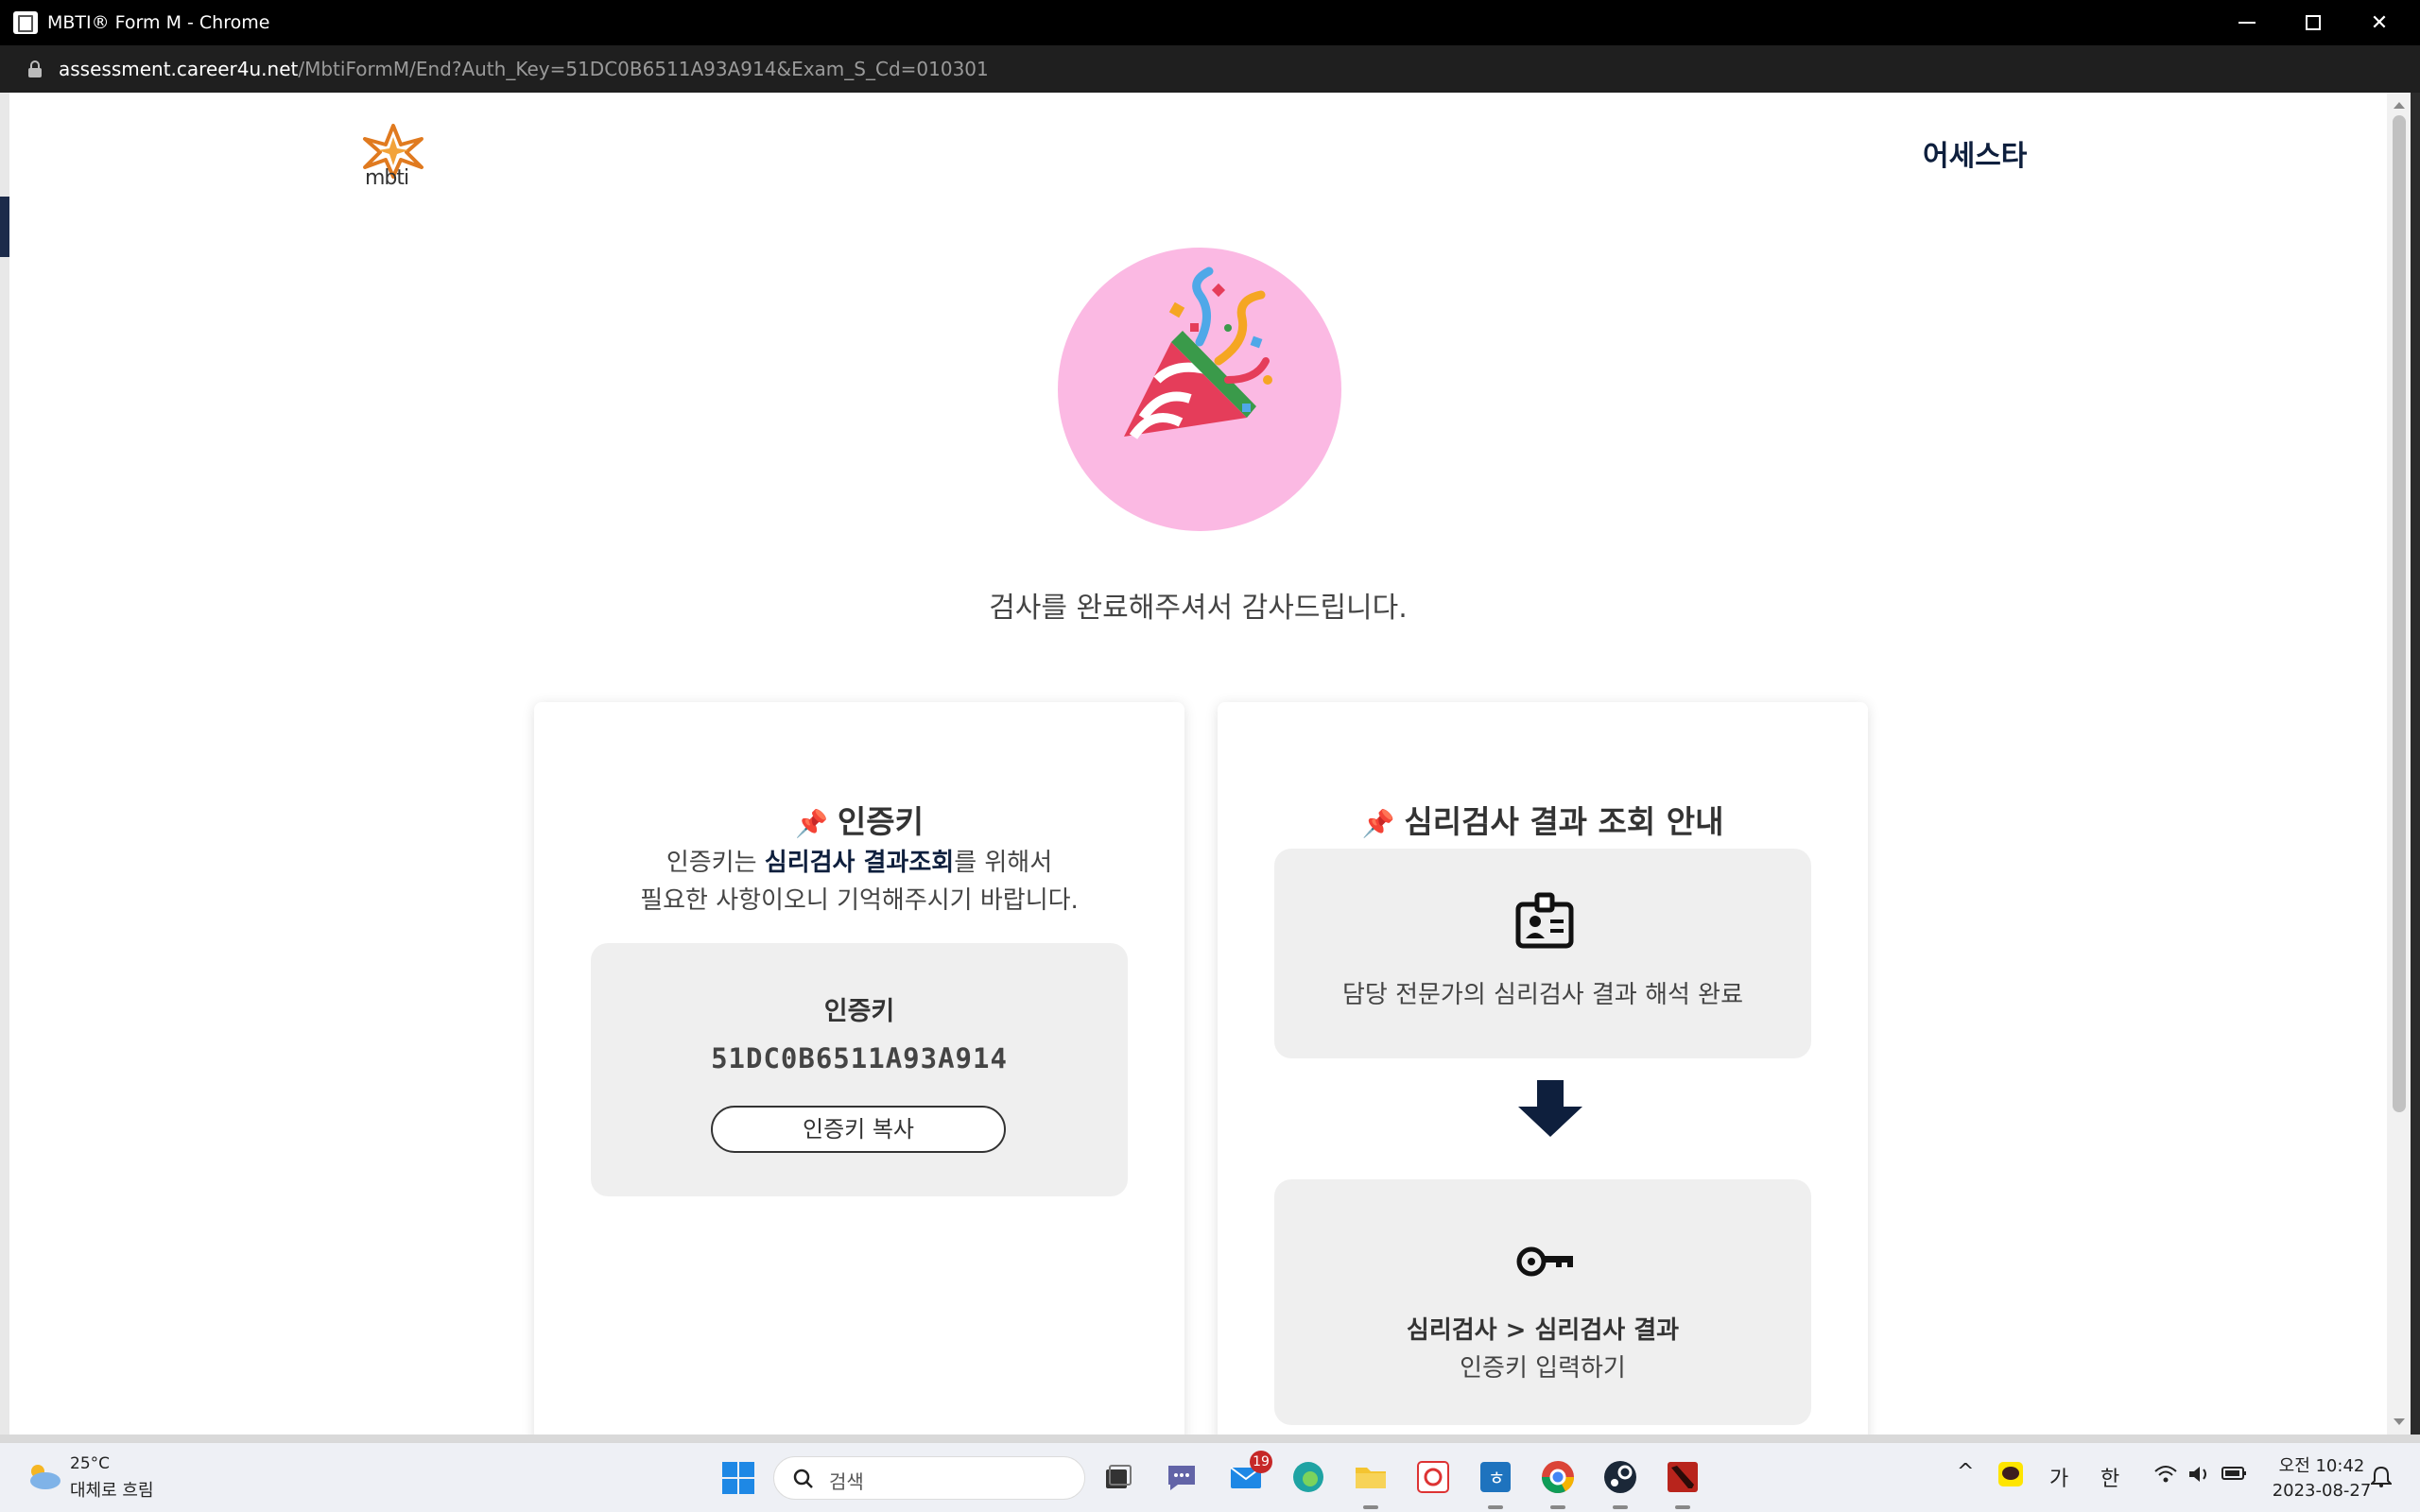 This screenshot has width=2420, height=1512. What do you see at coordinates (1542, 995) in the screenshot?
I see `guide-step-1-text: 담당 전문가의 심리검사 결과 해석 완료` at bounding box center [1542, 995].